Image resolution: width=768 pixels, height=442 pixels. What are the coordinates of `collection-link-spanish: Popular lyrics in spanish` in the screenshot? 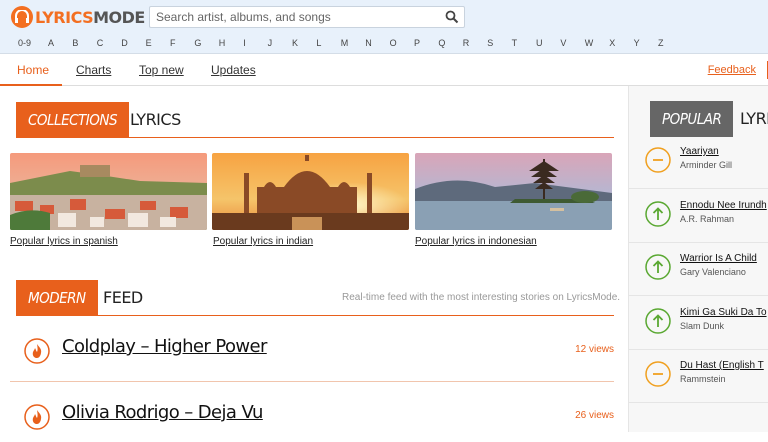 It's located at (64, 241).